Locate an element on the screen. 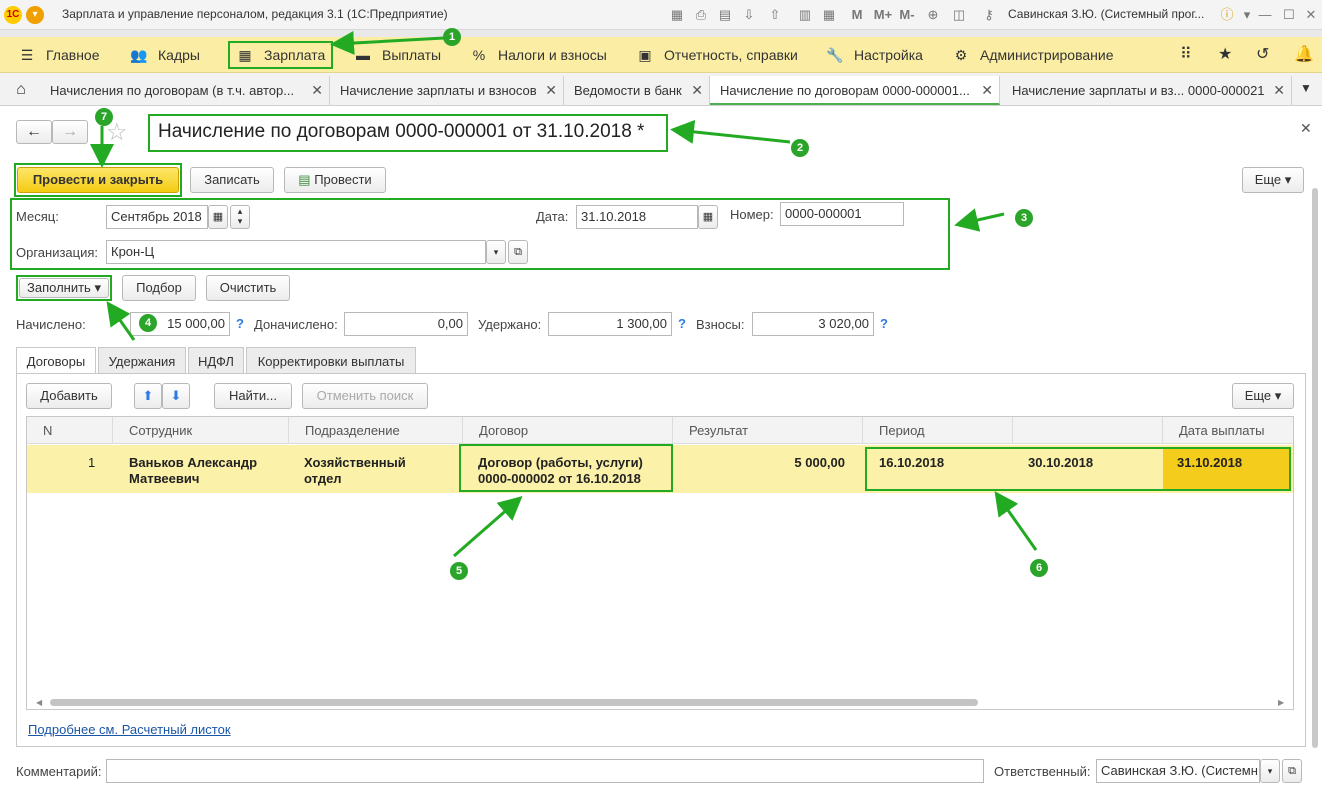 The width and height of the screenshot is (1322, 794). callout-4: 4 is located at coordinates (148, 323).